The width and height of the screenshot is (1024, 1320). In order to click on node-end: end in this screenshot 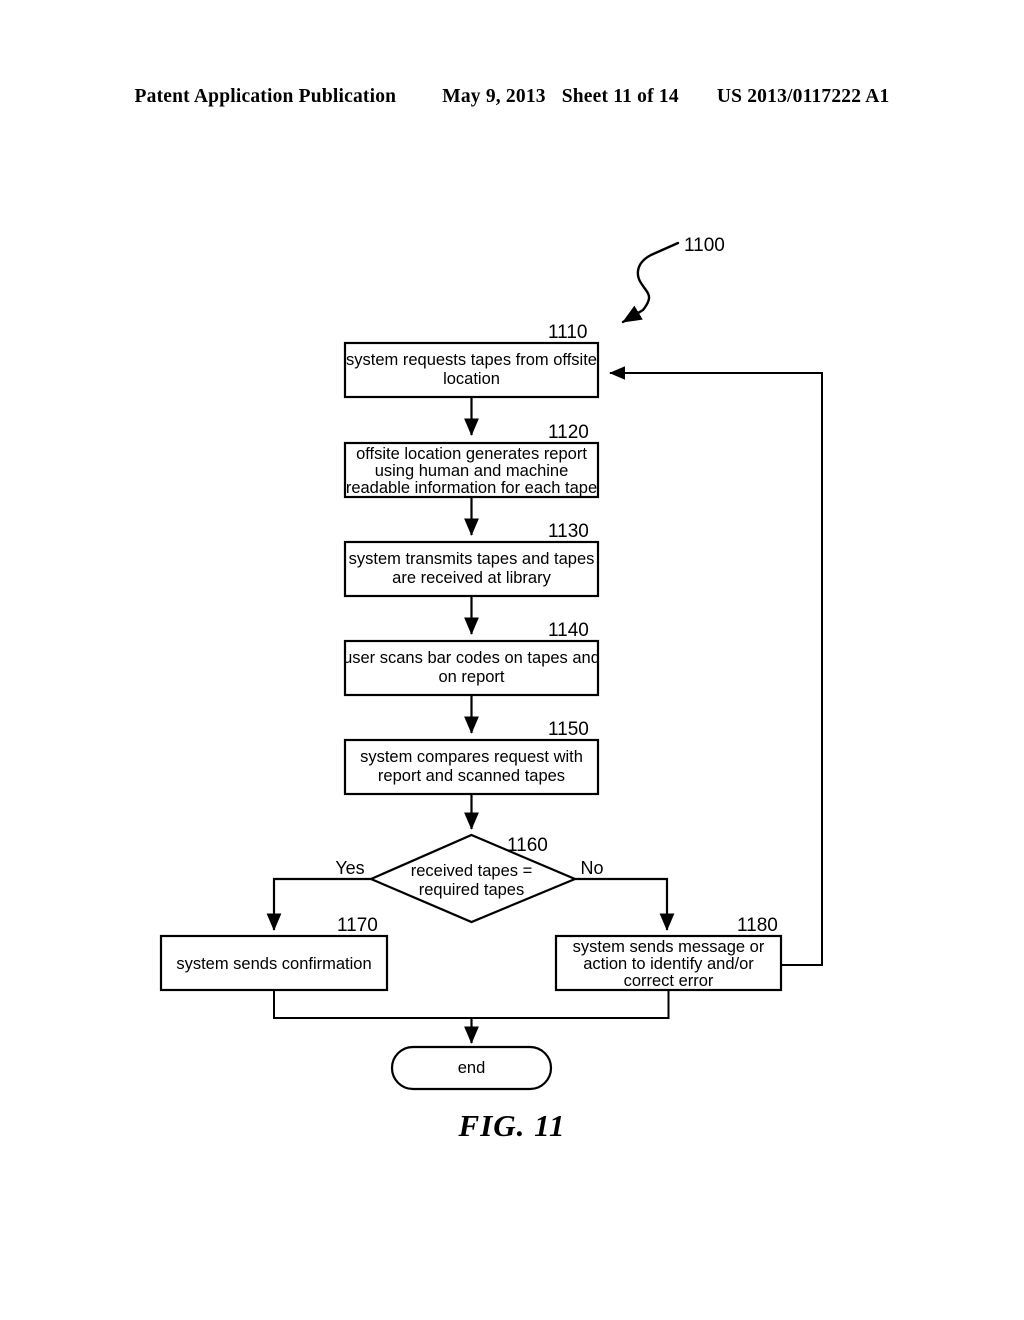, I will do `click(471, 1068)`.